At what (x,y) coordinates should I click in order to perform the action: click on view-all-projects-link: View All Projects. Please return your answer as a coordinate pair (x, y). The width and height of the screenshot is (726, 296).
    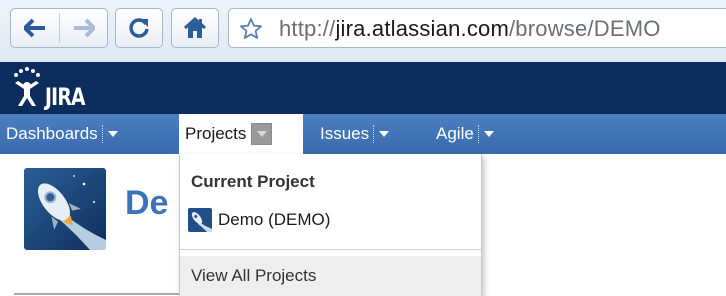
    Looking at the image, I should click on (330, 276).